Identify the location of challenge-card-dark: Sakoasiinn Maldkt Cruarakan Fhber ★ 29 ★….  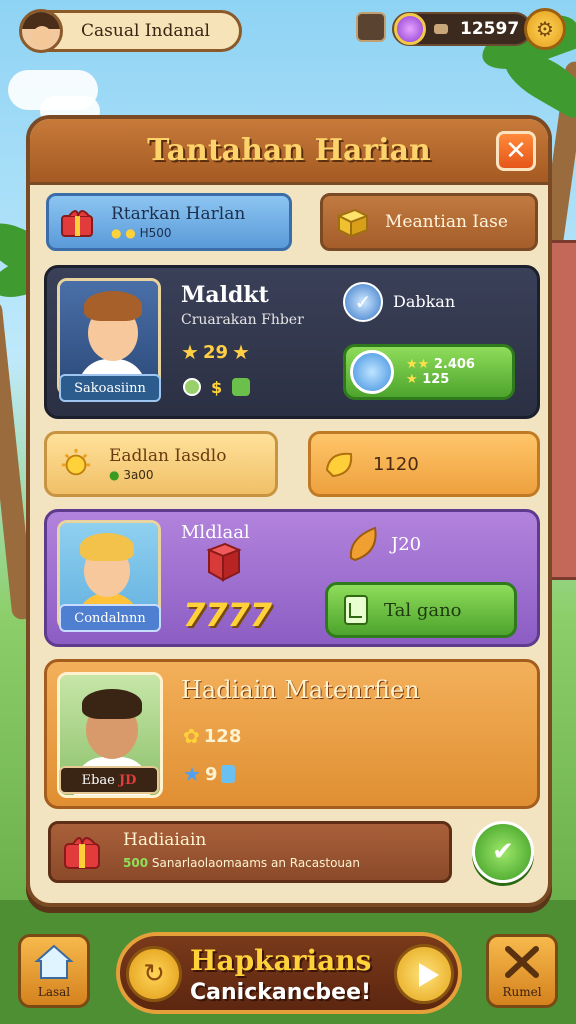
(292, 342).